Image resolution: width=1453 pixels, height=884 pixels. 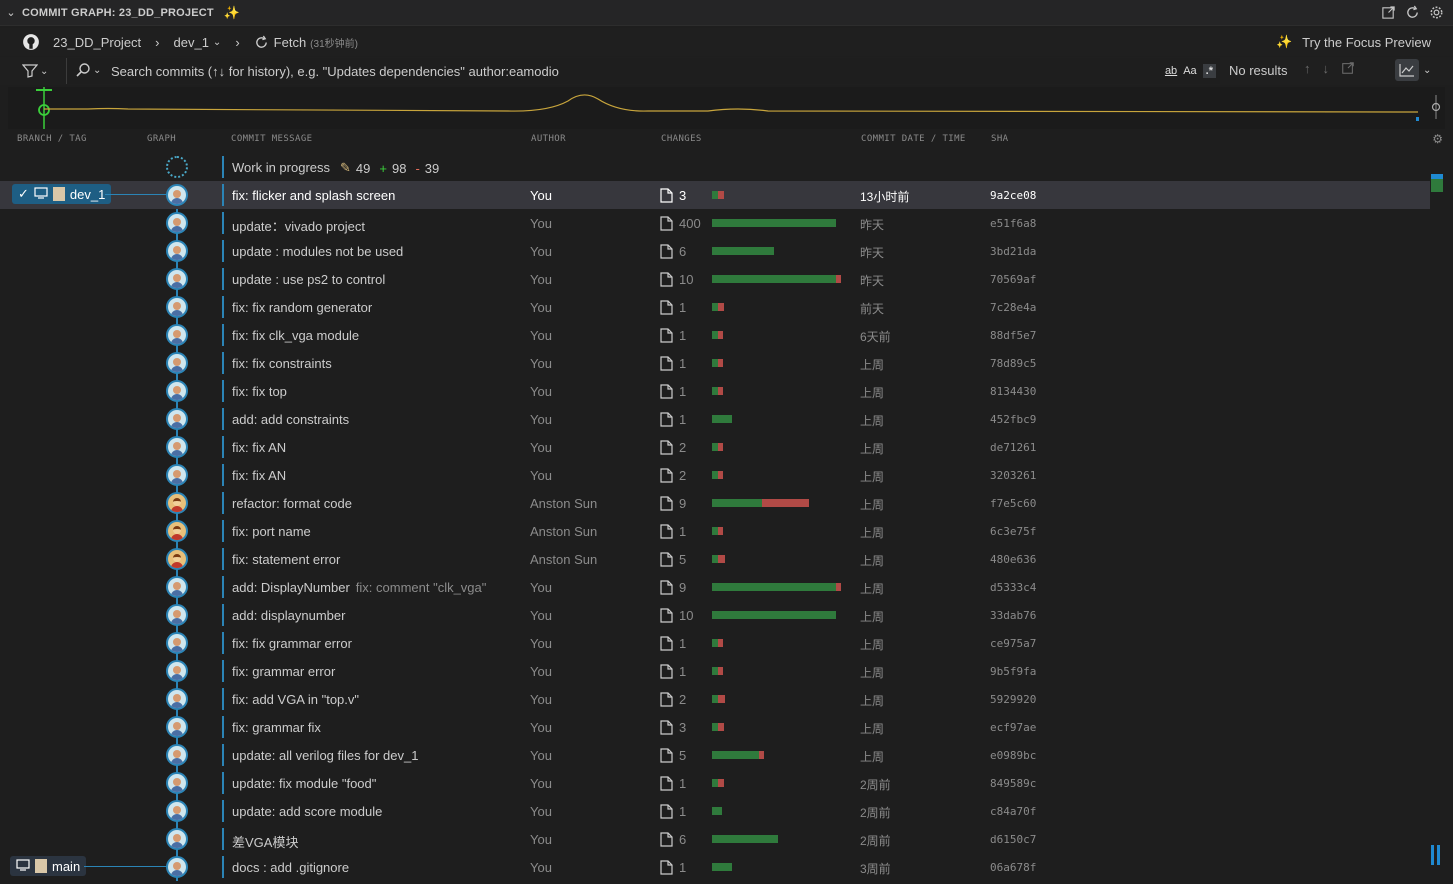 What do you see at coordinates (1013, 251) in the screenshot?
I see `commit-sha: 3bd21da` at bounding box center [1013, 251].